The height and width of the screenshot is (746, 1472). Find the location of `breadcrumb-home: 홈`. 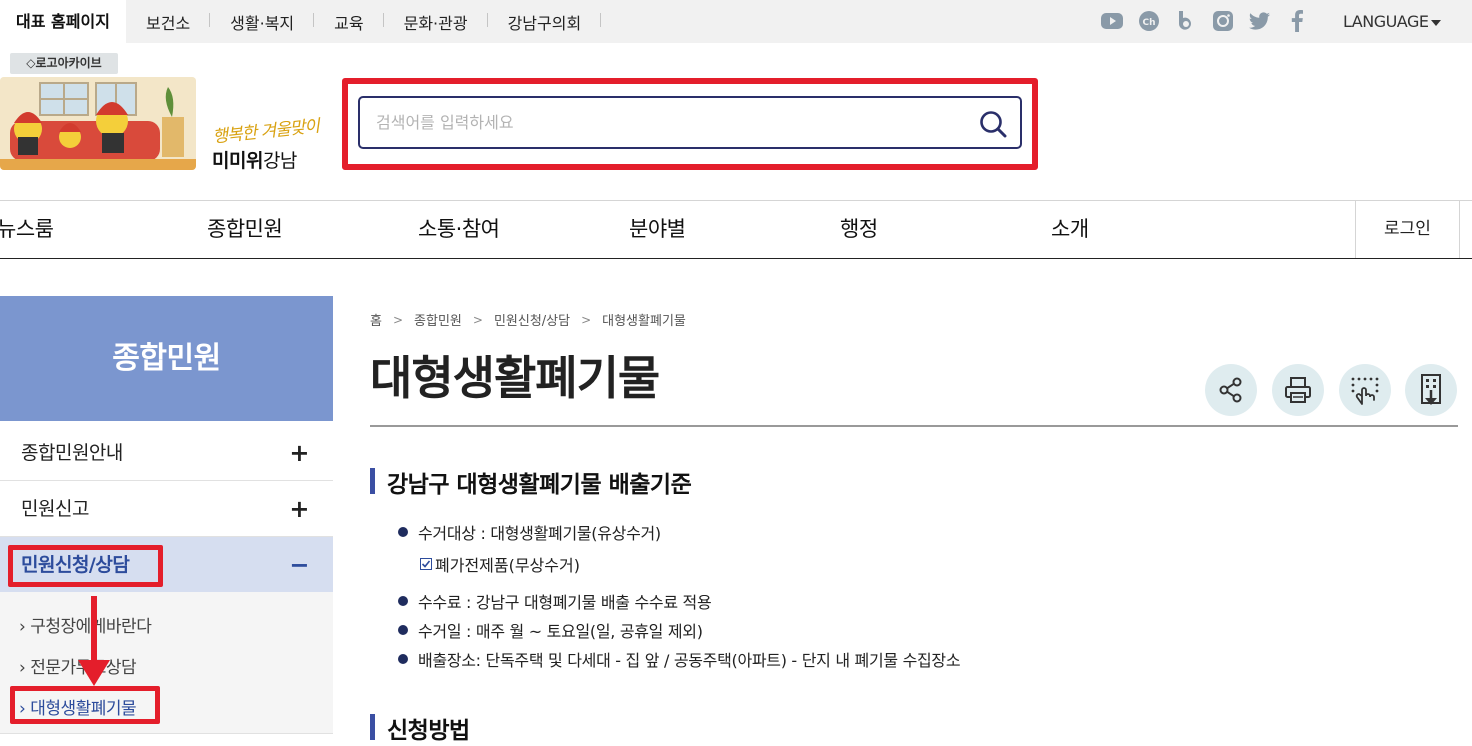

breadcrumb-home: 홈 is located at coordinates (376, 319).